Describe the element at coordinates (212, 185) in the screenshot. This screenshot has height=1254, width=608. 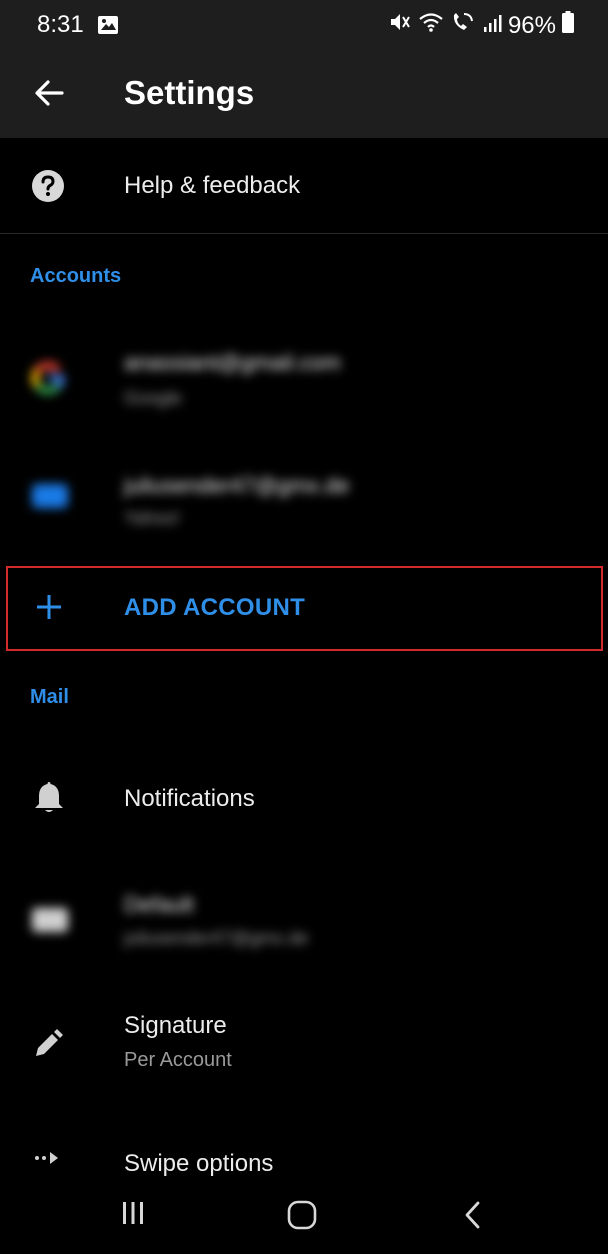
I see `help-feedback-label: Help & feedback` at that location.